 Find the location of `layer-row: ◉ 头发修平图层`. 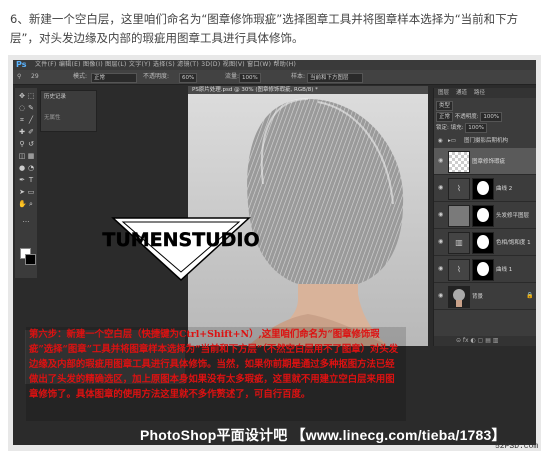

layer-row: ◉ 头发修平图层 is located at coordinates (485, 215).